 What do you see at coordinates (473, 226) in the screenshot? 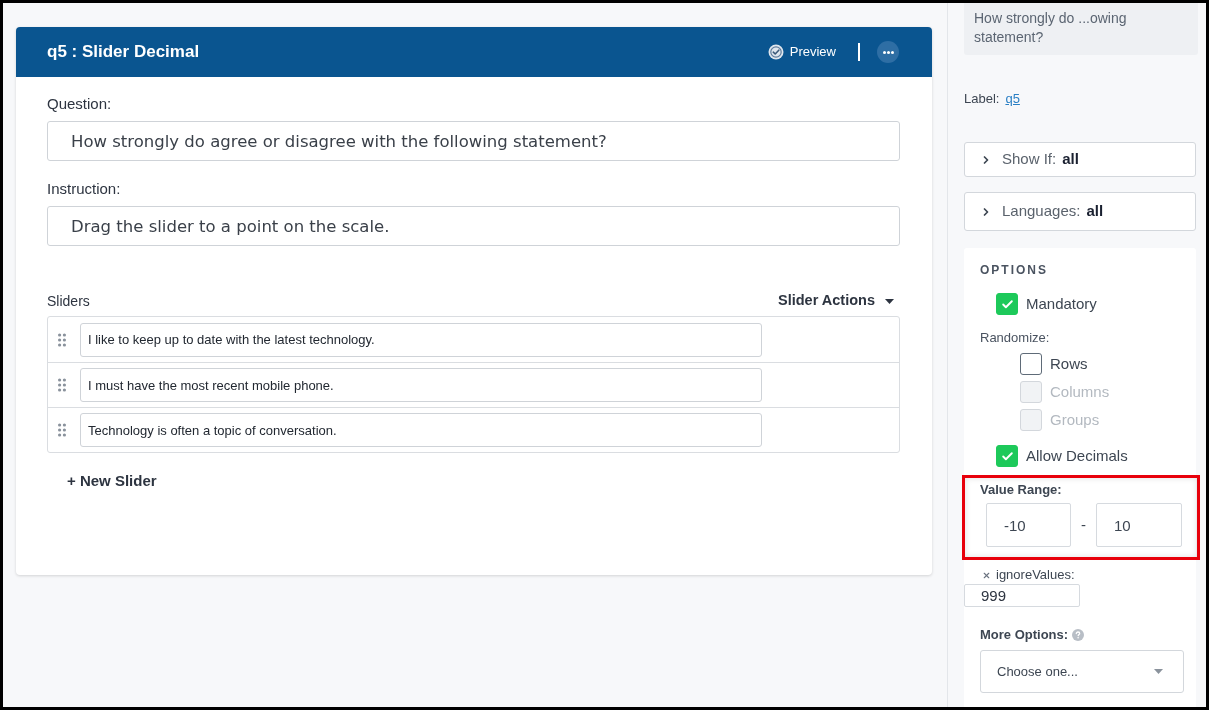
I see `instruction-input: Drag the slider to a point on the scale.` at bounding box center [473, 226].